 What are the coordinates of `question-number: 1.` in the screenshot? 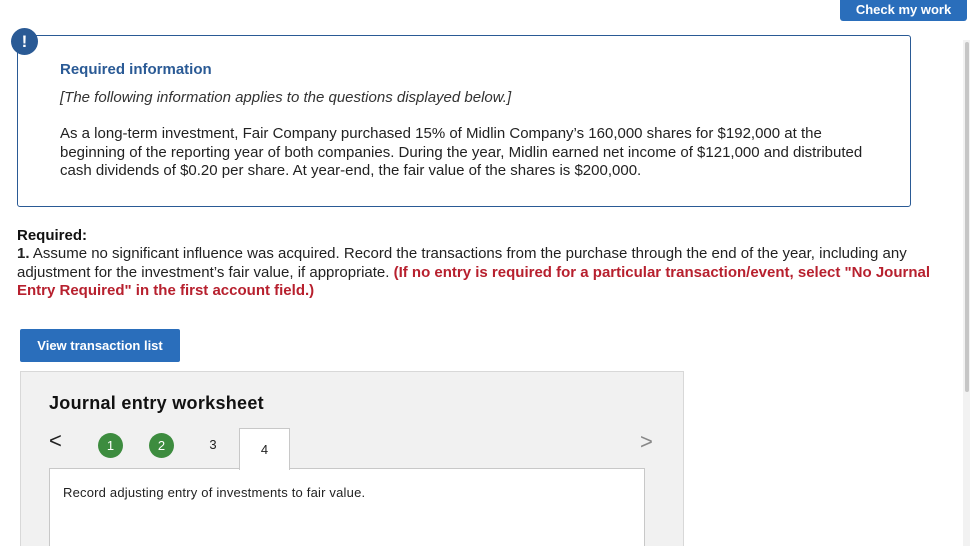 It's located at (23, 253).